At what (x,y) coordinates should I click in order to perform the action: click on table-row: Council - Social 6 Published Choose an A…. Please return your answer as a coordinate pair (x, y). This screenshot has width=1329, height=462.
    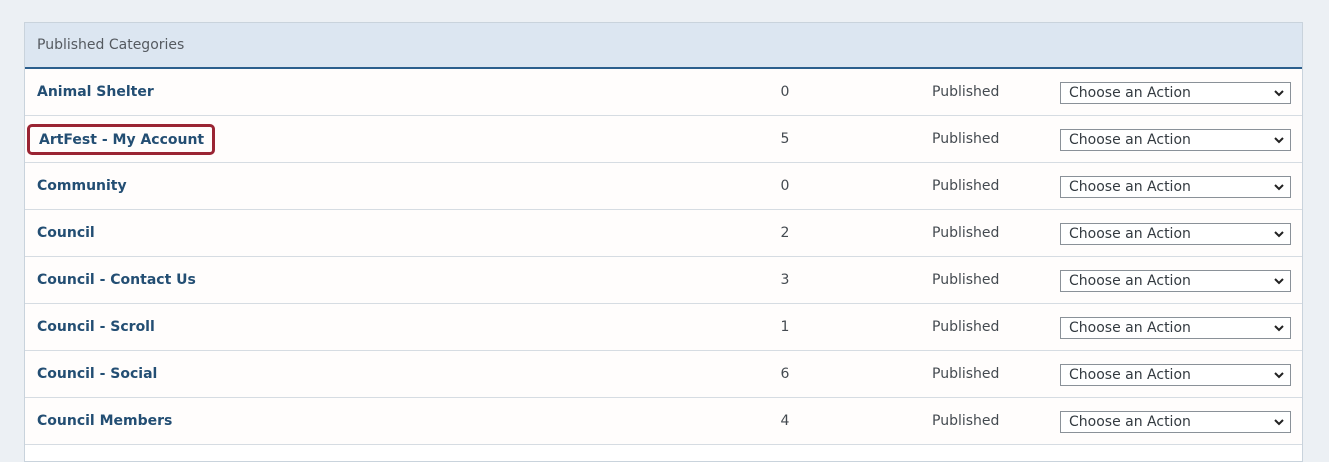
    Looking at the image, I should click on (663, 374).